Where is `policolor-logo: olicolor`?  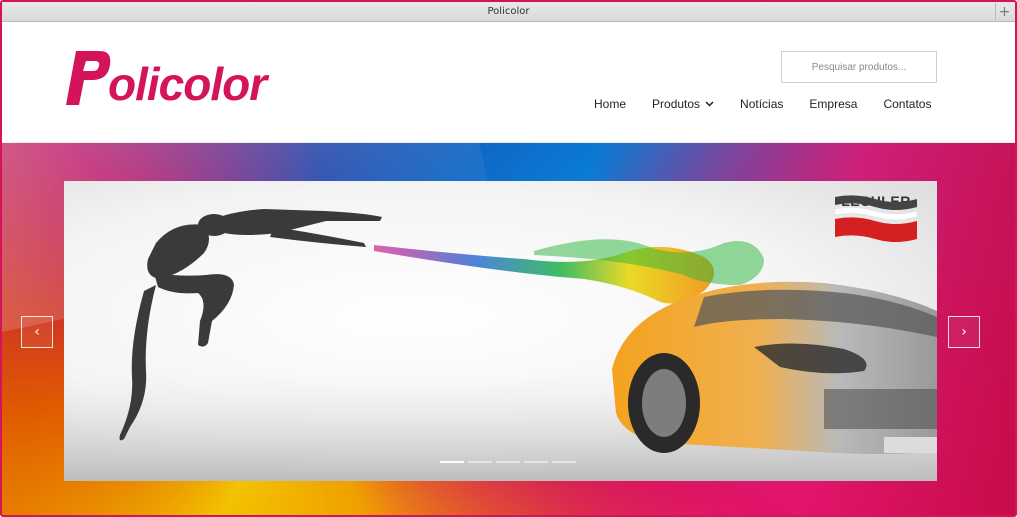 policolor-logo: olicolor is located at coordinates (166, 79).